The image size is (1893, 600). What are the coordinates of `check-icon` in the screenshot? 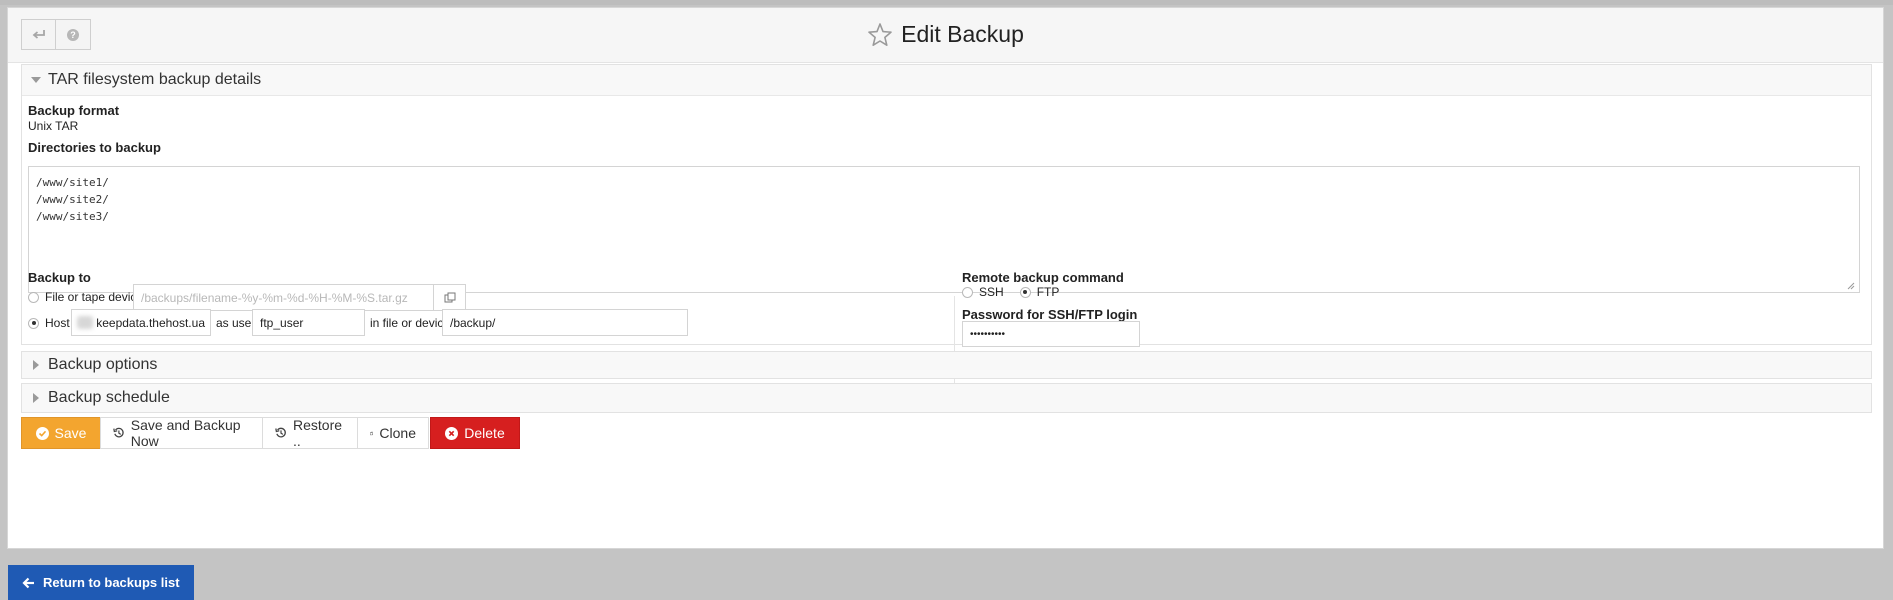 It's located at (42, 433).